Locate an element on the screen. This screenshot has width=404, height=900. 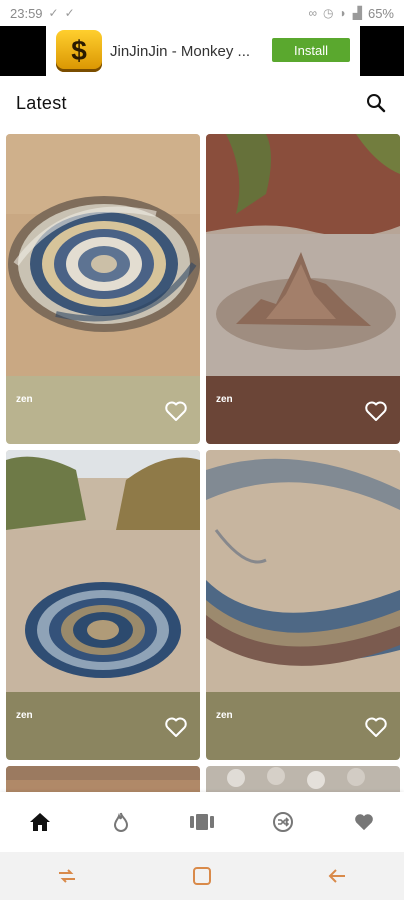
header: Latest is located at coordinates (202, 103).